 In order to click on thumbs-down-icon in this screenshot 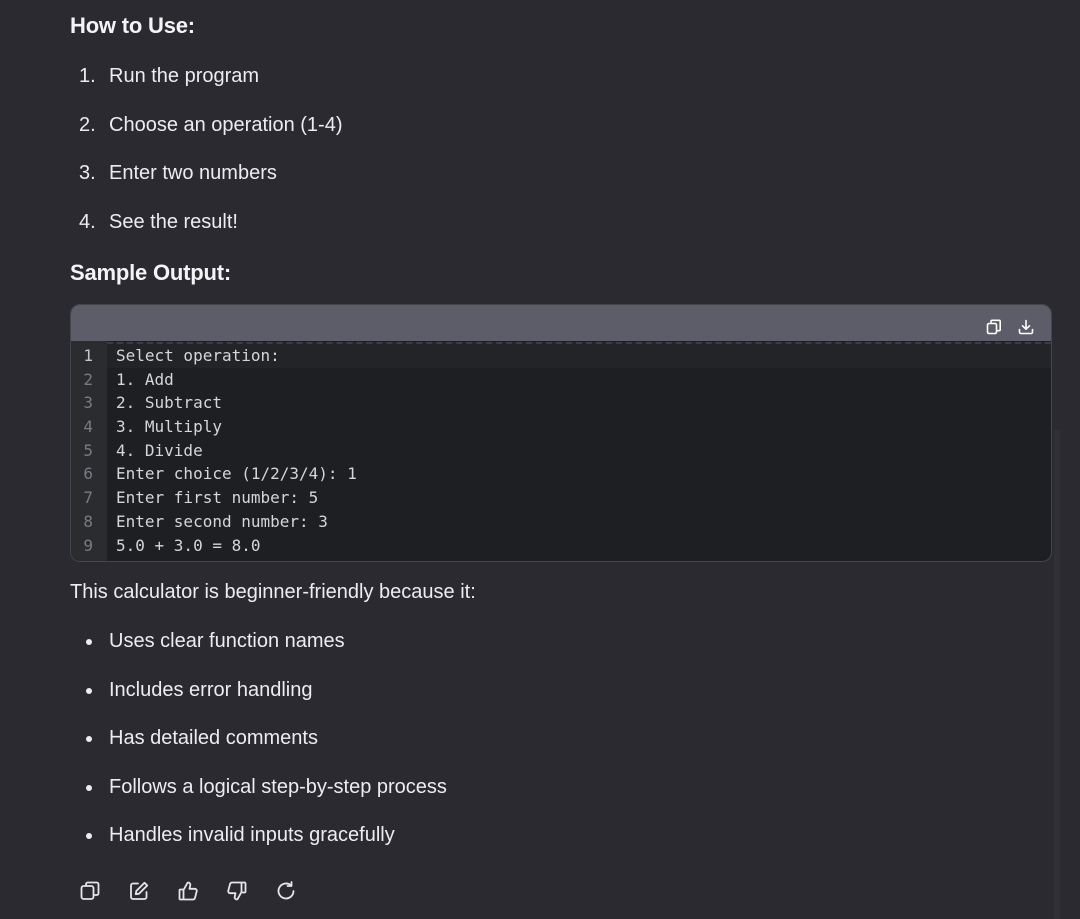, I will do `click(237, 891)`.